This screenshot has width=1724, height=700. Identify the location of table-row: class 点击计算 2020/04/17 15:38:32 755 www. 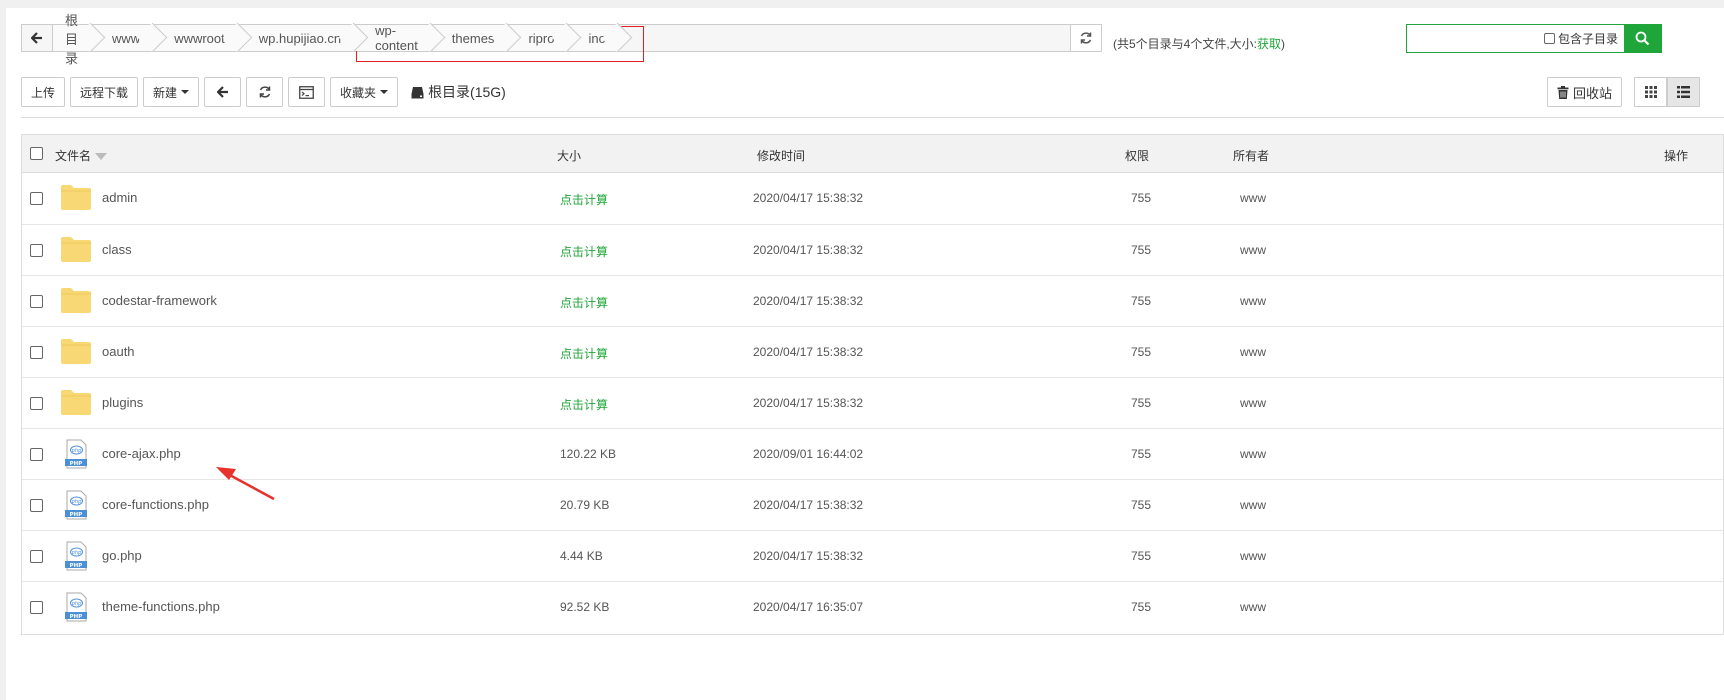
(872, 249).